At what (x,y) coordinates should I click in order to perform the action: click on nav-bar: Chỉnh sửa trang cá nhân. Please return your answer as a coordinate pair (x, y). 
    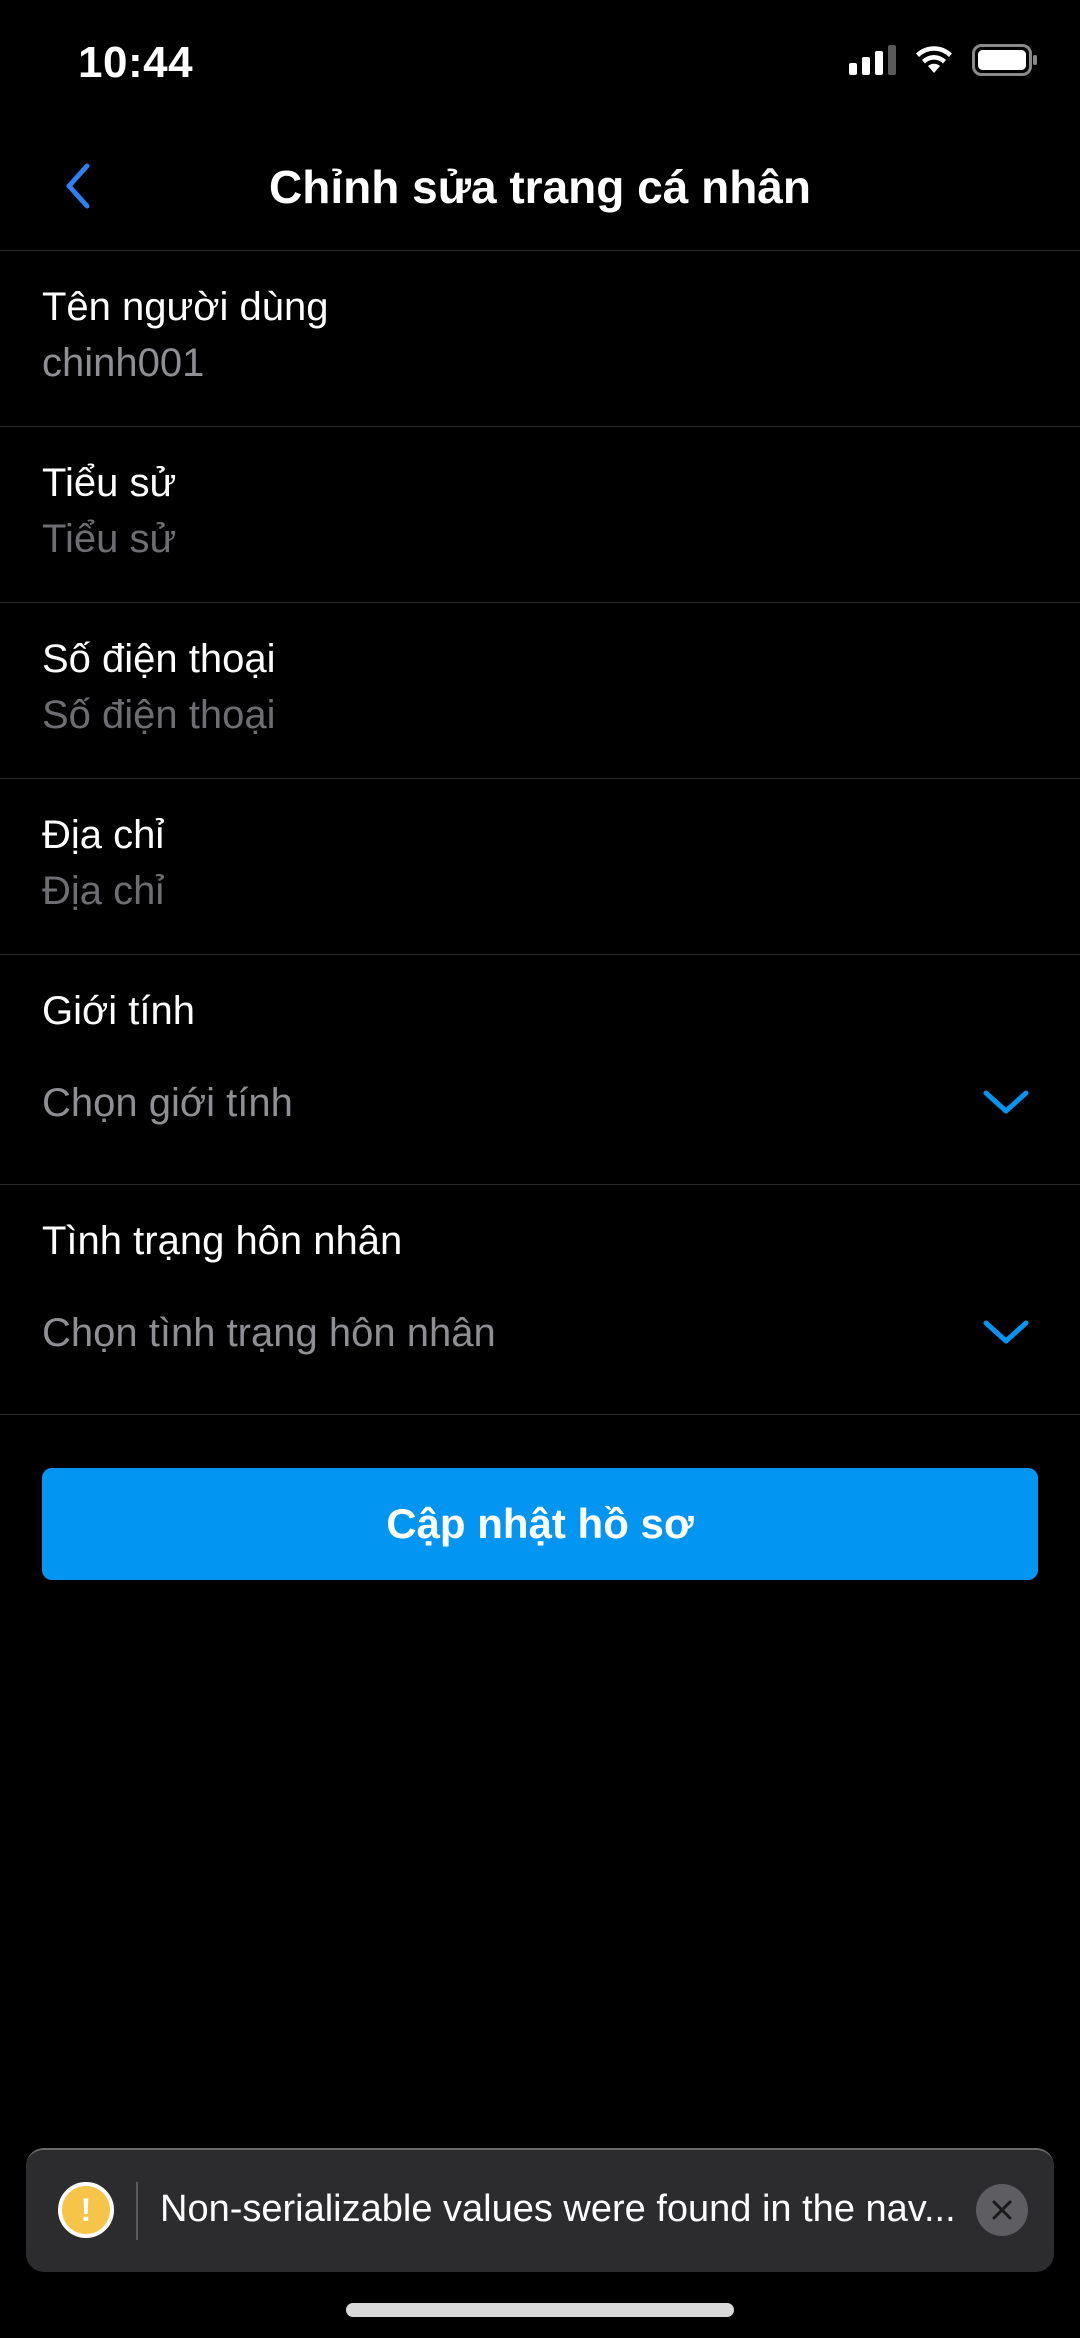
    Looking at the image, I should click on (540, 190).